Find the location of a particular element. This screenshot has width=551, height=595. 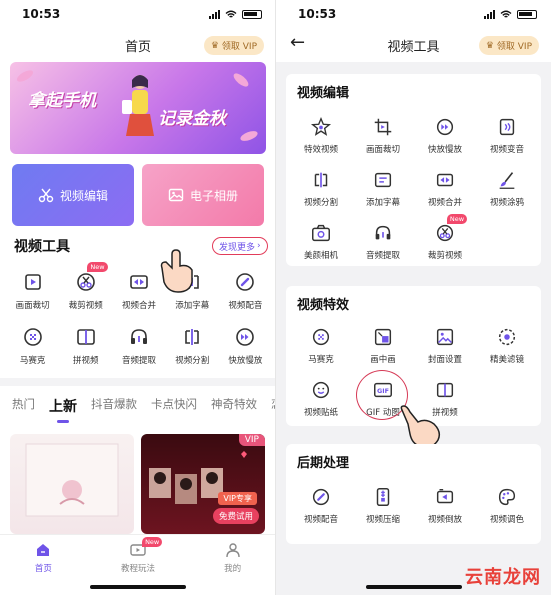

claim-vip-label: 领取 VIP is located at coordinates (514, 47).